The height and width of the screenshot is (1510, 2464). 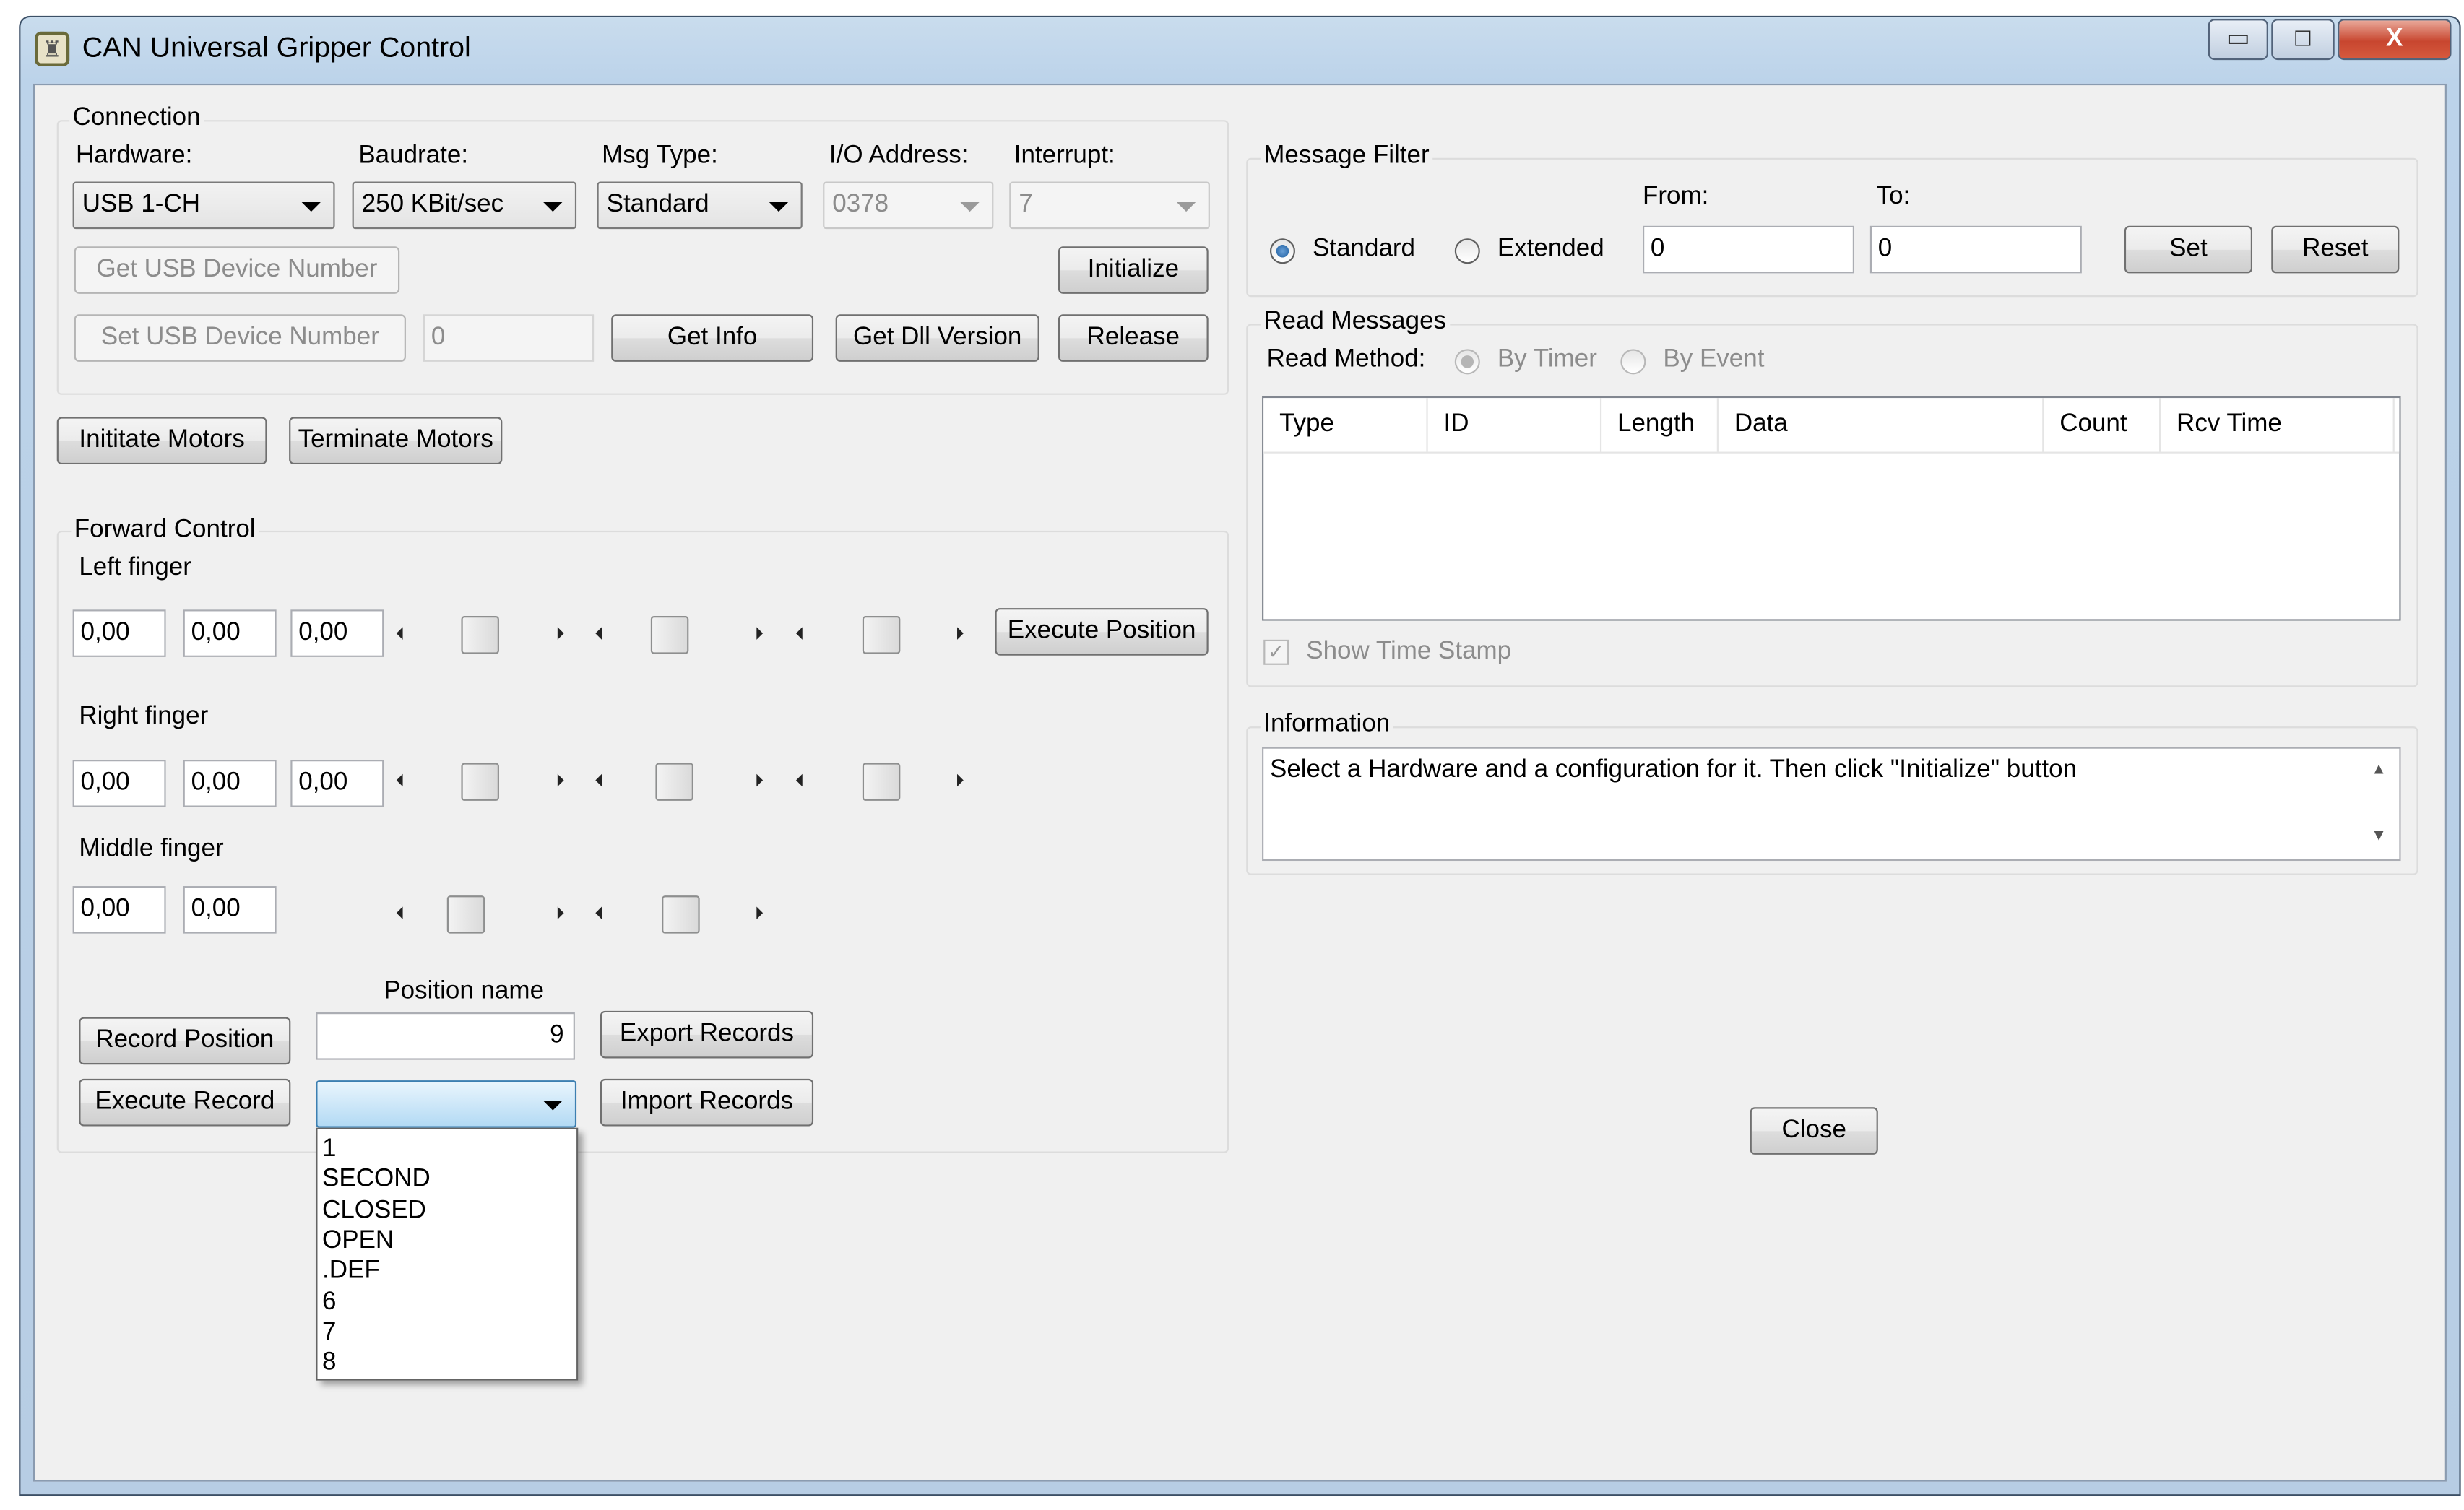 I want to click on set-usb-device-number-button: Set USB Device Number, so click(x=240, y=338).